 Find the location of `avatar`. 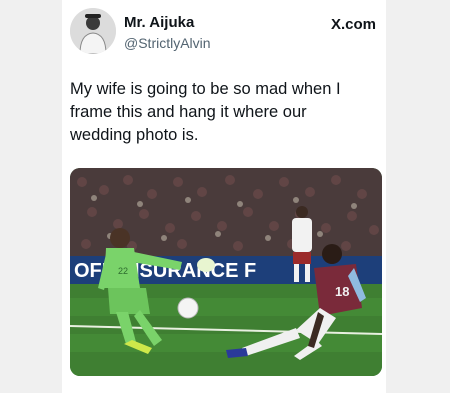

avatar is located at coordinates (93, 31).